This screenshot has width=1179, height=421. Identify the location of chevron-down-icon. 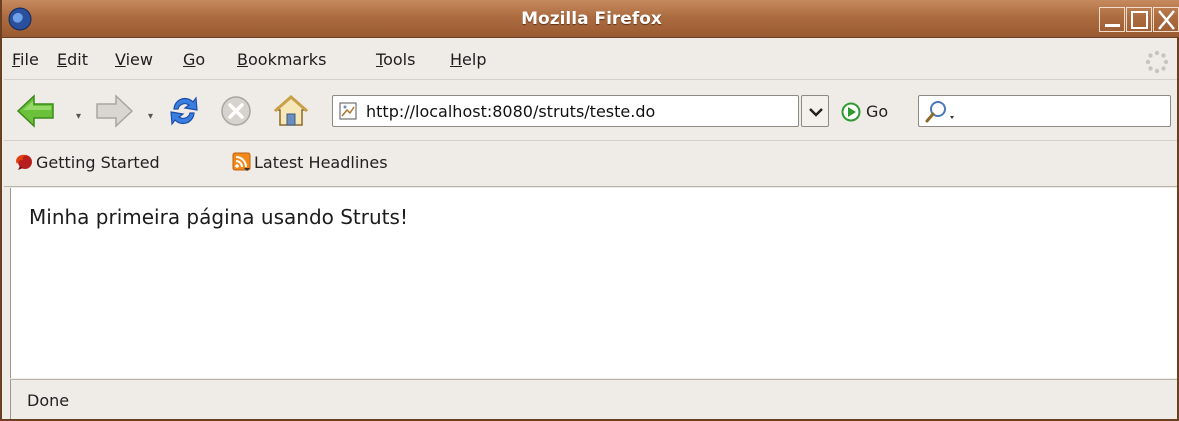
(816, 112).